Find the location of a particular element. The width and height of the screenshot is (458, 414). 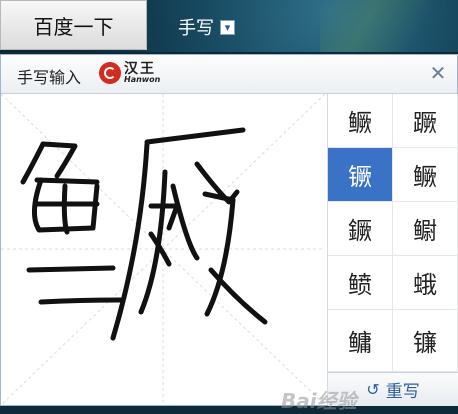

search-button: 百度一下 is located at coordinates (73, 25).